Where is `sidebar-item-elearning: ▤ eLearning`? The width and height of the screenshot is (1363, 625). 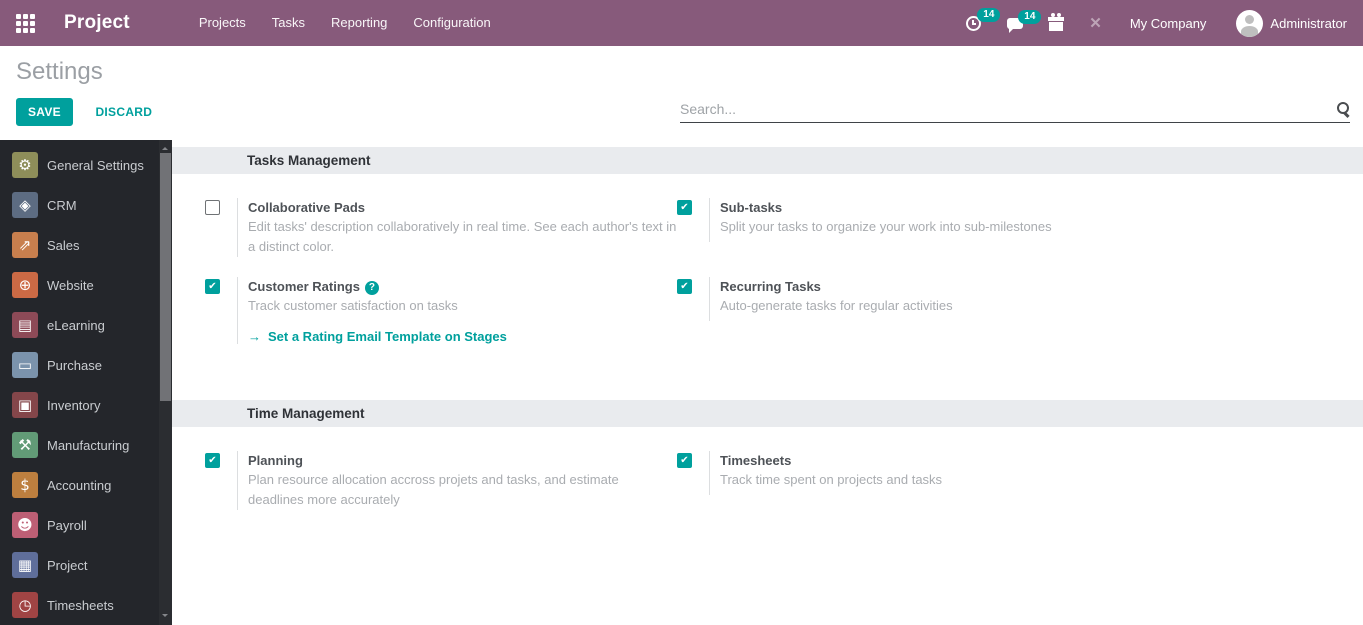
sidebar-item-elearning: ▤ eLearning is located at coordinates (86, 325).